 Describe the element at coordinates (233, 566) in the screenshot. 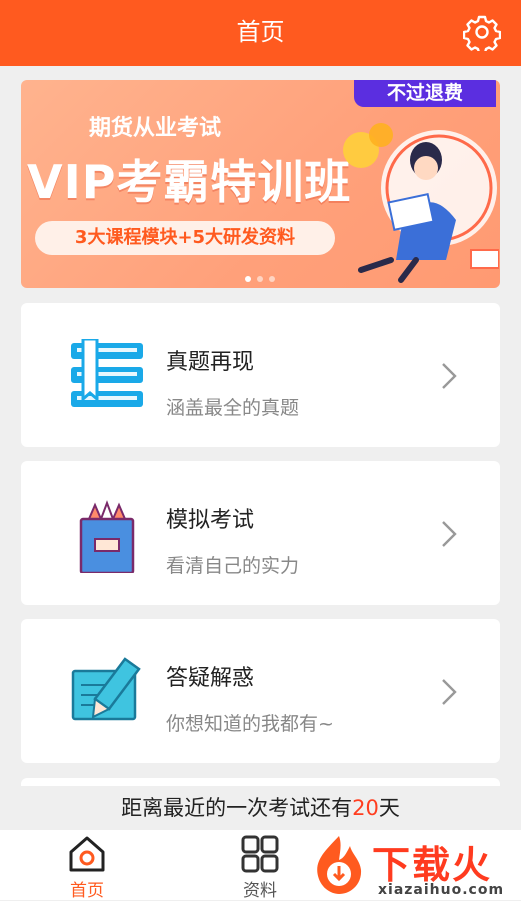

I see `card-description: 看清自己的实力` at that location.